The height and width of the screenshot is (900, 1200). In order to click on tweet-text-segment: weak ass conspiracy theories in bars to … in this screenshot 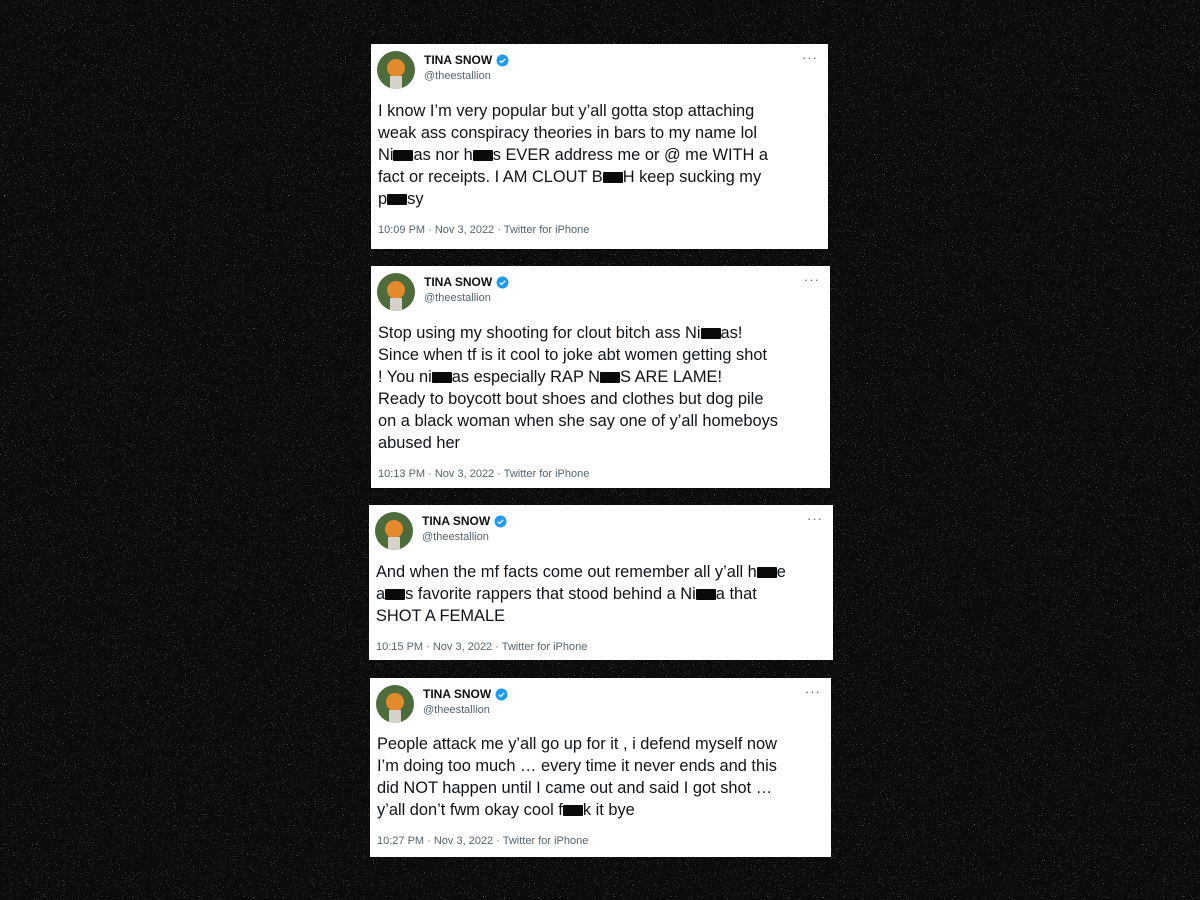, I will do `click(567, 133)`.